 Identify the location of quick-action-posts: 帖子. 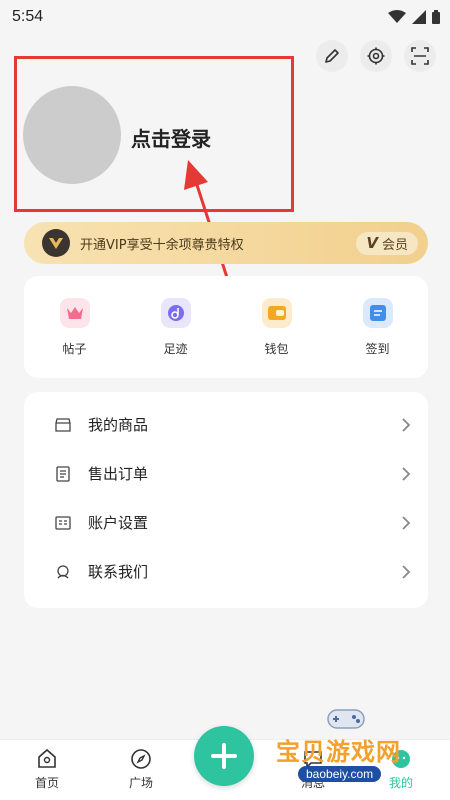
(75, 327).